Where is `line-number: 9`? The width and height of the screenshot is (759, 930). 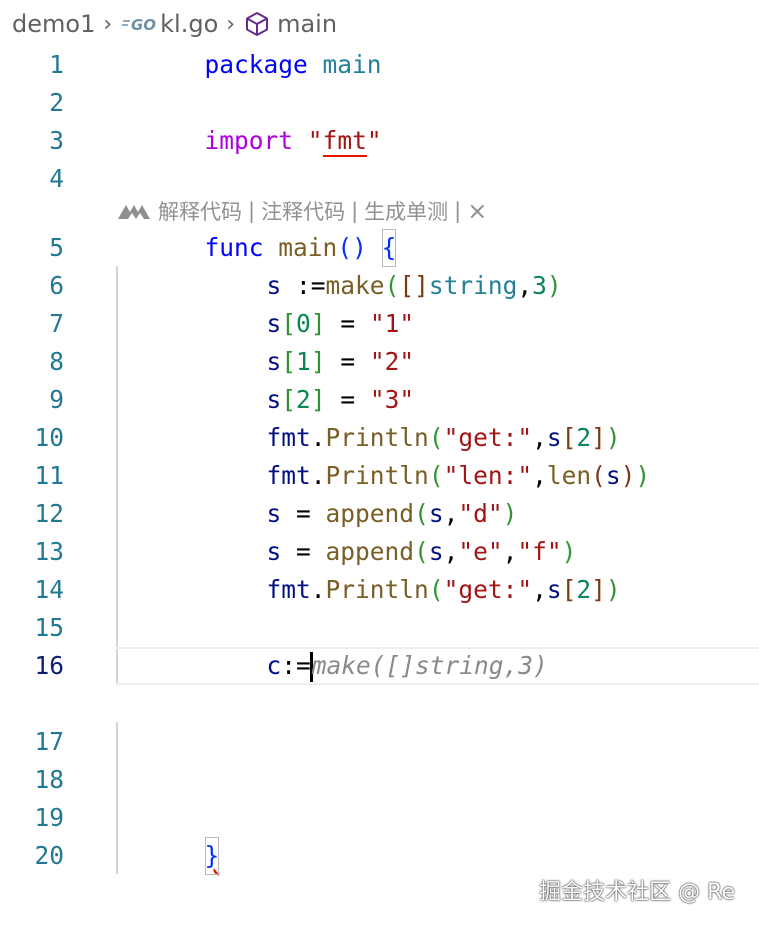
line-number: 9 is located at coordinates (56, 399).